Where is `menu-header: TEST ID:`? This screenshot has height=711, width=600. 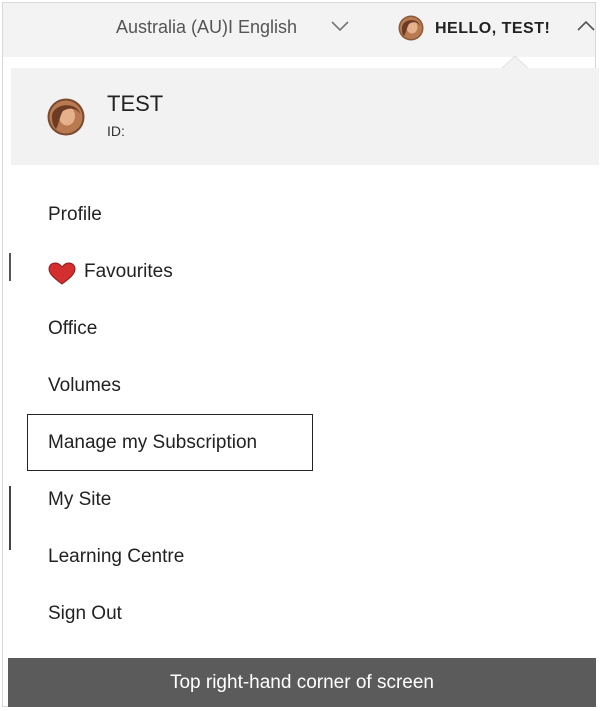 menu-header: TEST ID: is located at coordinates (305, 116).